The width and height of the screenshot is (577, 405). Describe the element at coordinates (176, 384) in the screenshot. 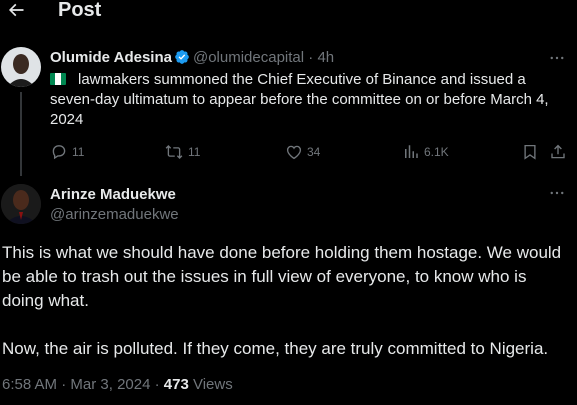

I see `views-count: 473` at that location.